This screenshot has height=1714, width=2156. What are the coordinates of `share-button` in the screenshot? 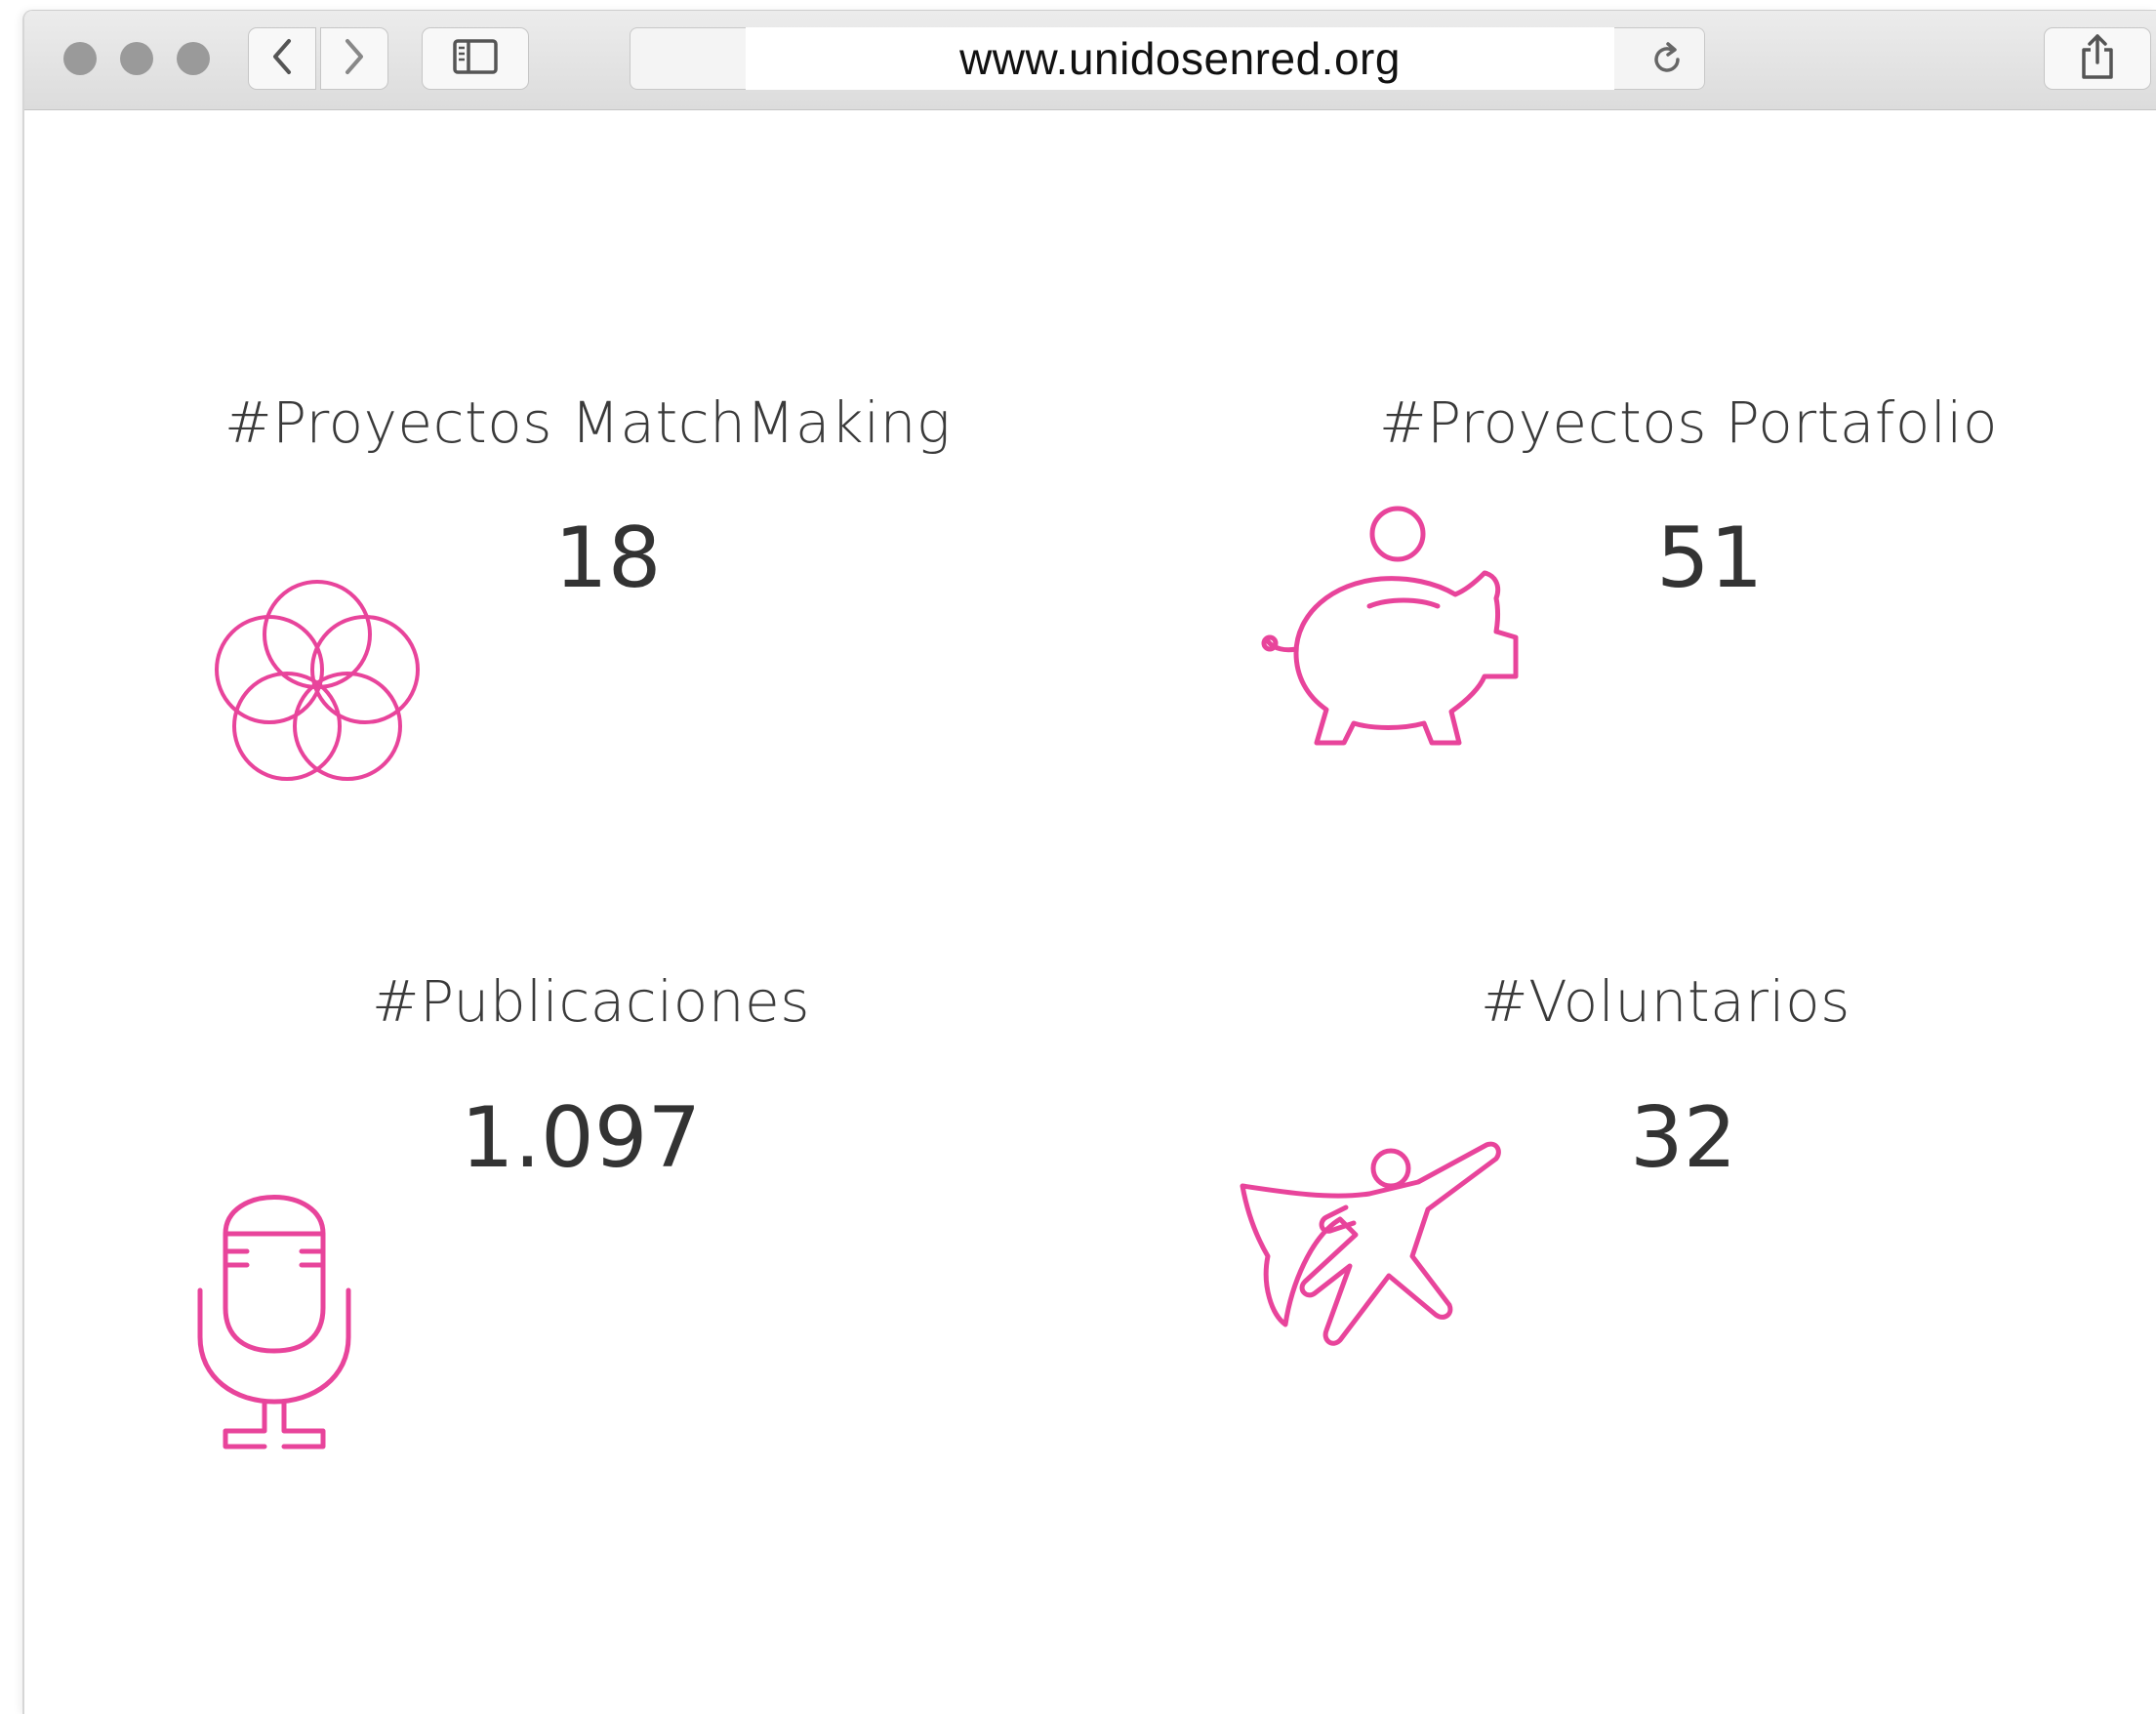 It's located at (2097, 58).